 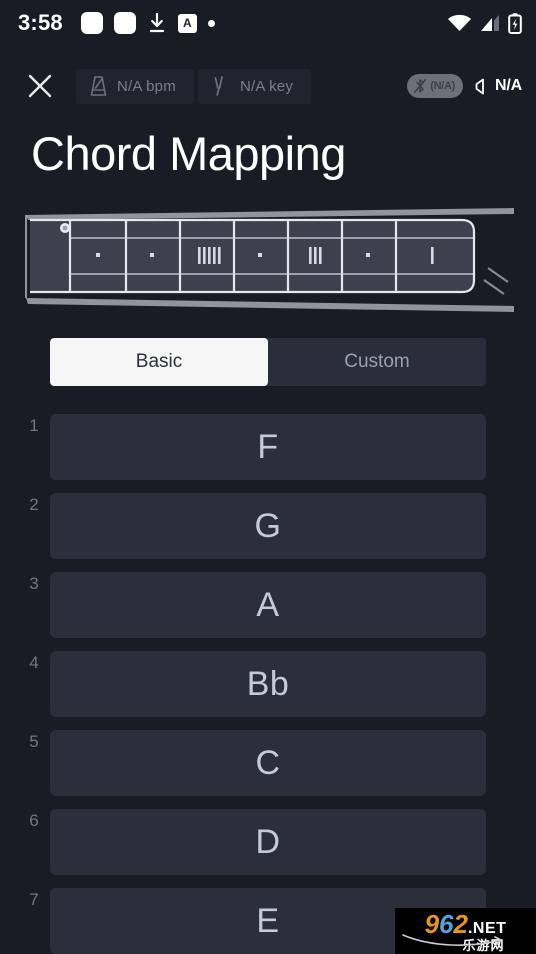 I want to click on chord-row: 2 G, so click(x=268, y=526).